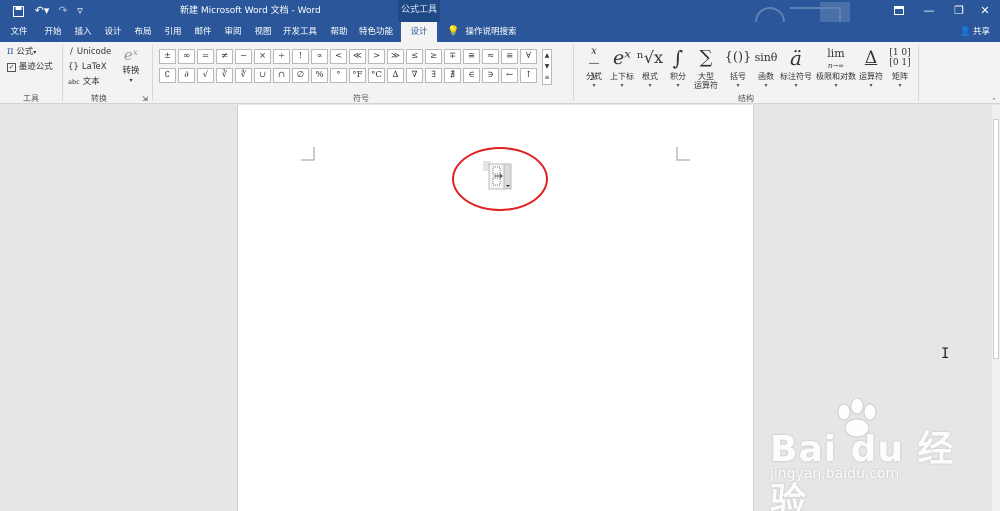  Describe the element at coordinates (19, 32) in the screenshot. I see `tab-file: 文件` at that location.